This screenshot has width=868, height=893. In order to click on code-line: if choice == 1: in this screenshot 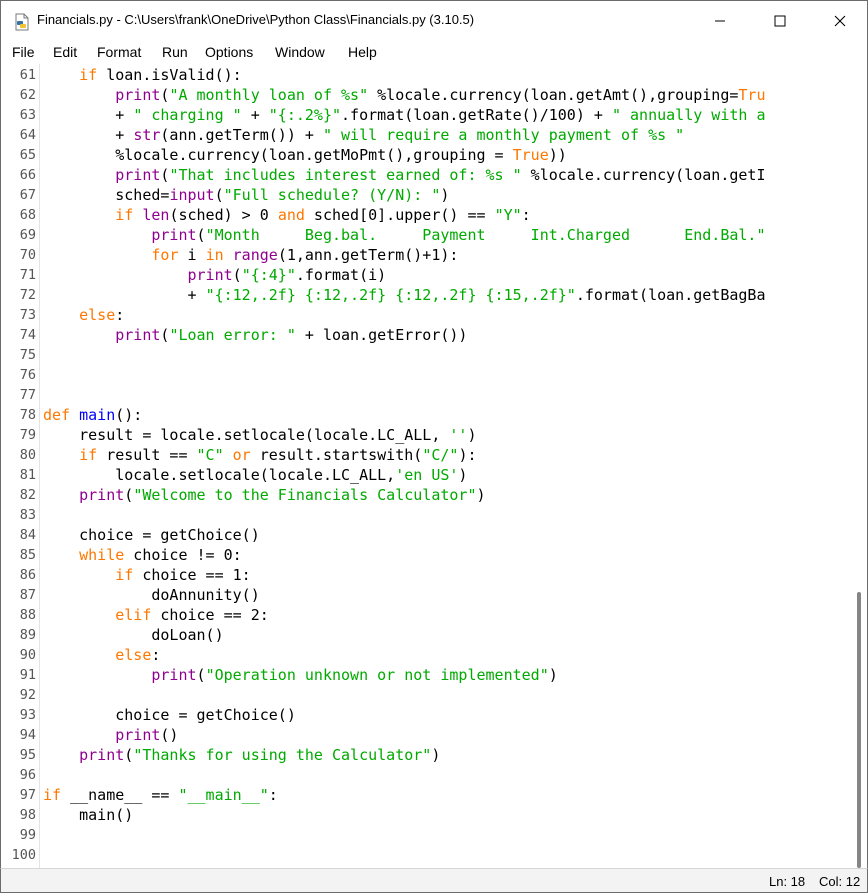, I will do `click(147, 575)`.